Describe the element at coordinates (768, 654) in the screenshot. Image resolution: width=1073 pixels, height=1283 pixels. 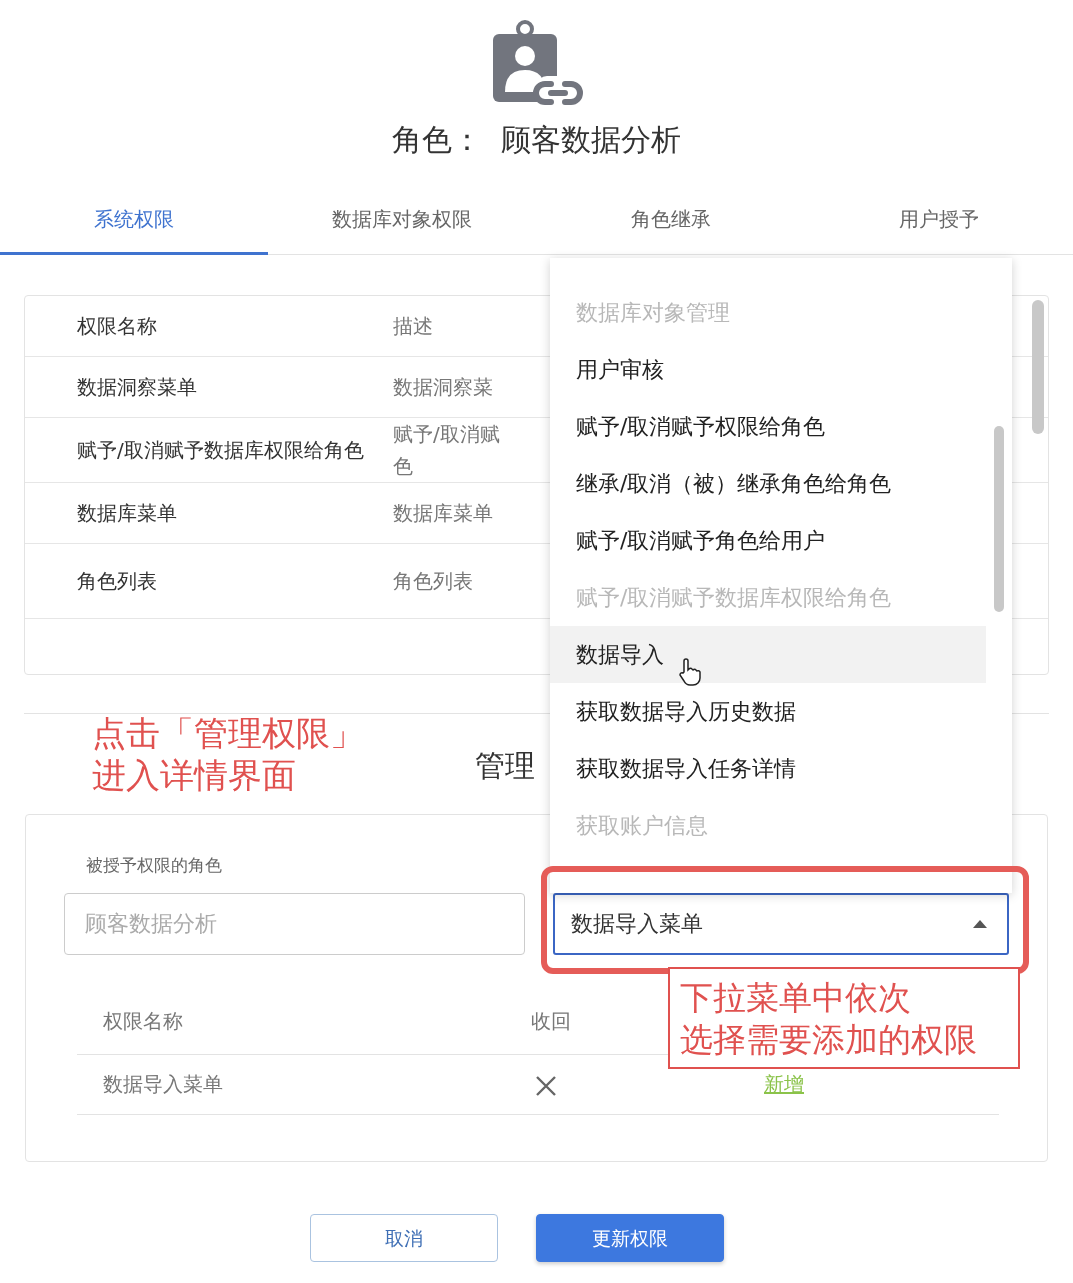
I see `menu-item: 数据导入` at that location.